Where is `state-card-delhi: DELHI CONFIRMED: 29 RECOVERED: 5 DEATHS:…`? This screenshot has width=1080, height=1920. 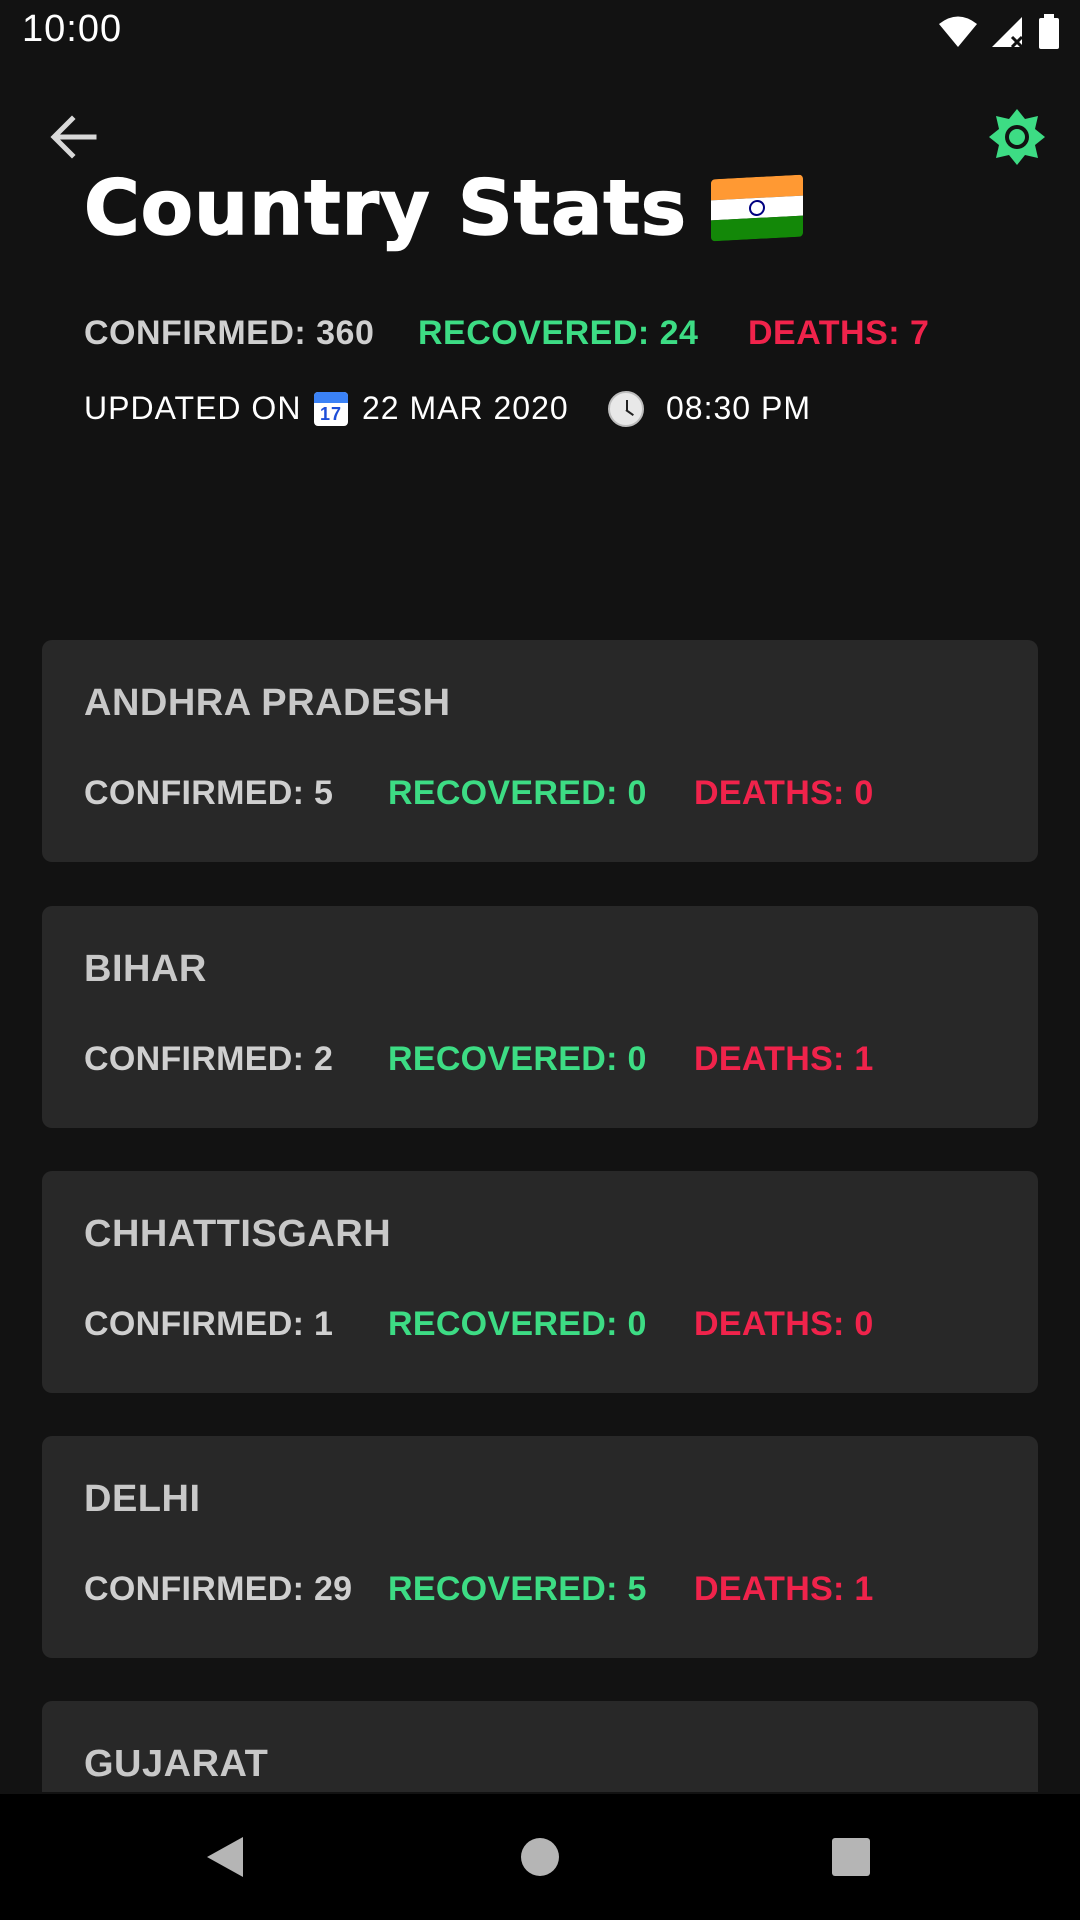 state-card-delhi: DELHI CONFIRMED: 29 RECOVERED: 5 DEATHS:… is located at coordinates (540, 1547).